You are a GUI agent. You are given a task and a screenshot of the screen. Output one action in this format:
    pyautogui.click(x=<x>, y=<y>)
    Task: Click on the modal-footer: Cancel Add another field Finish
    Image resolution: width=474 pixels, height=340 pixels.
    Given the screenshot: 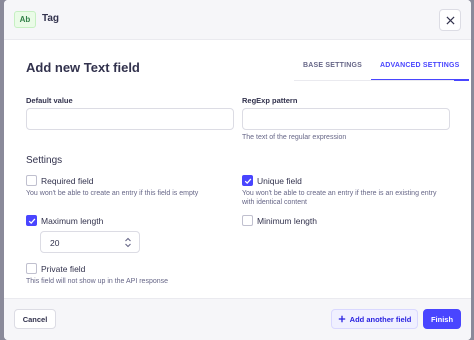 What is the action you would take?
    pyautogui.click(x=237, y=319)
    